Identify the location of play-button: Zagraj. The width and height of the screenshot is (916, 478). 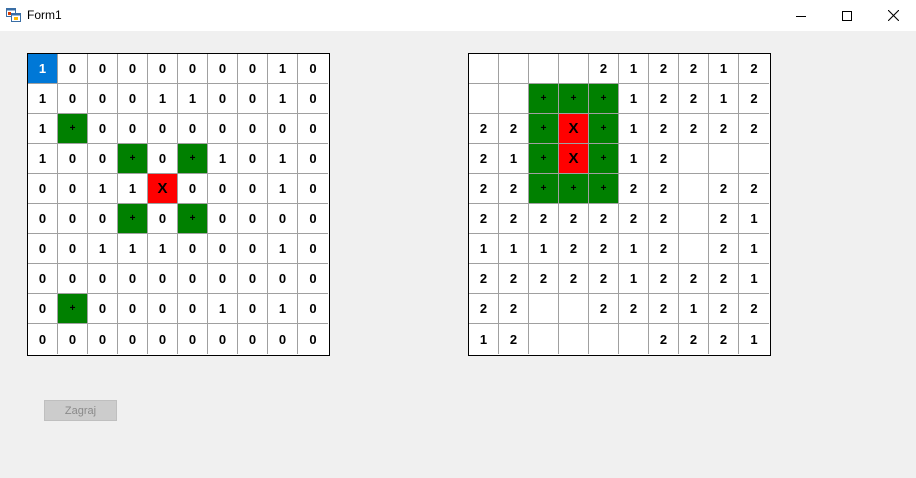
(80, 410).